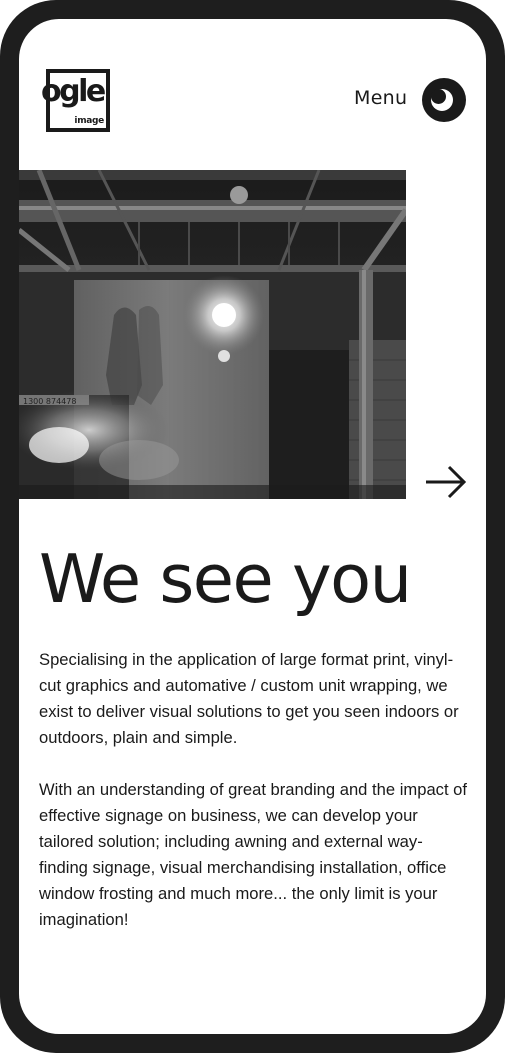  I want to click on menu-label: Menu, so click(380, 98).